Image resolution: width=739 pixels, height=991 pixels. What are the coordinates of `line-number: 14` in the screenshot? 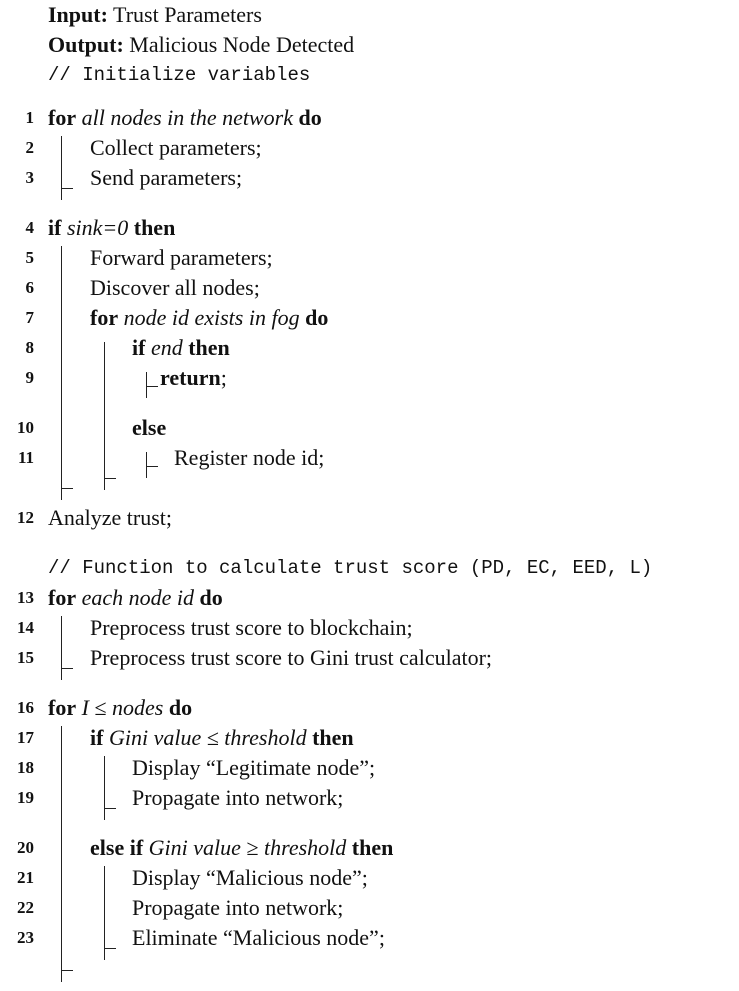 It's located at (25, 627).